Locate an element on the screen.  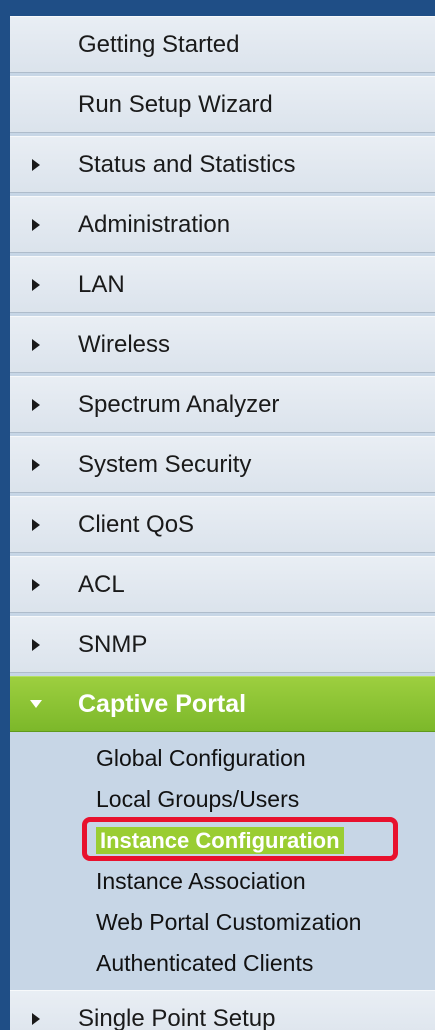
nav-item-label: Spectrum Analyzer is located at coordinates (179, 404).